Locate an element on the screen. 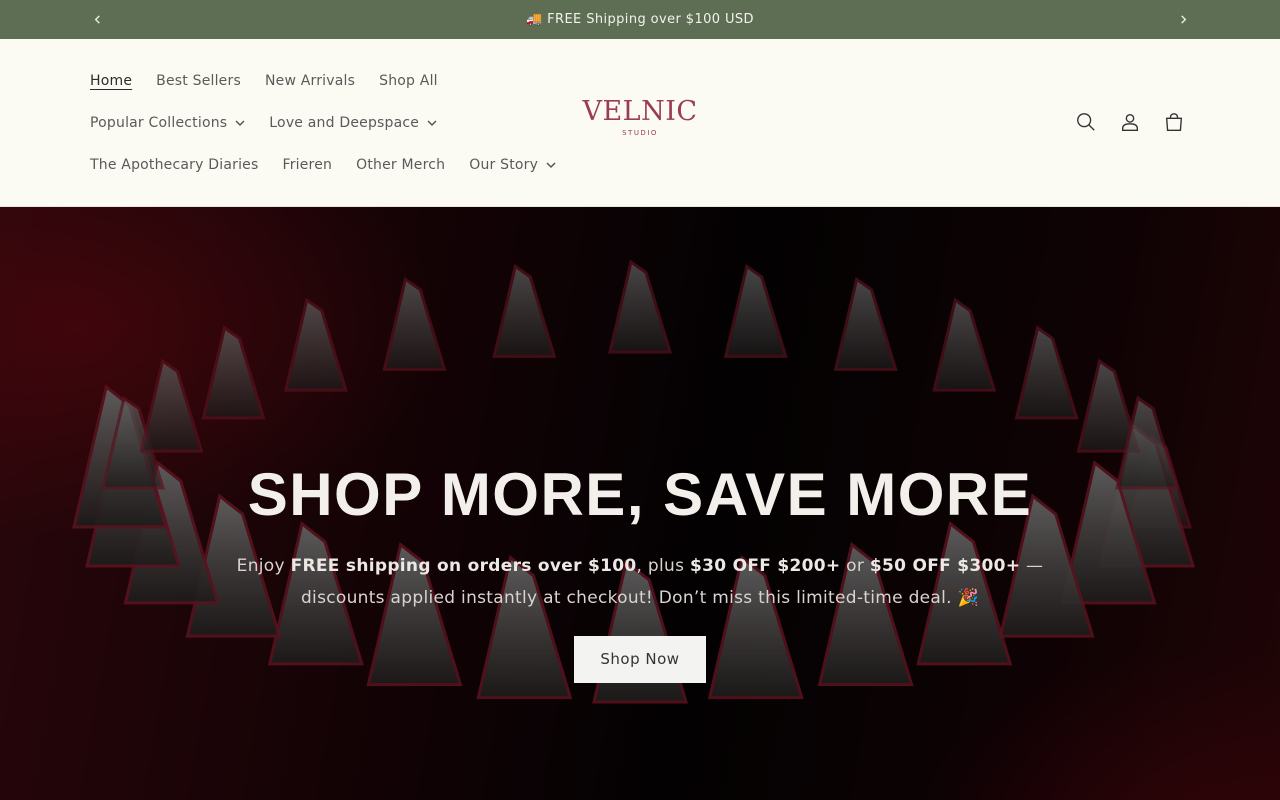  chevron-left-icon is located at coordinates (97, 19).